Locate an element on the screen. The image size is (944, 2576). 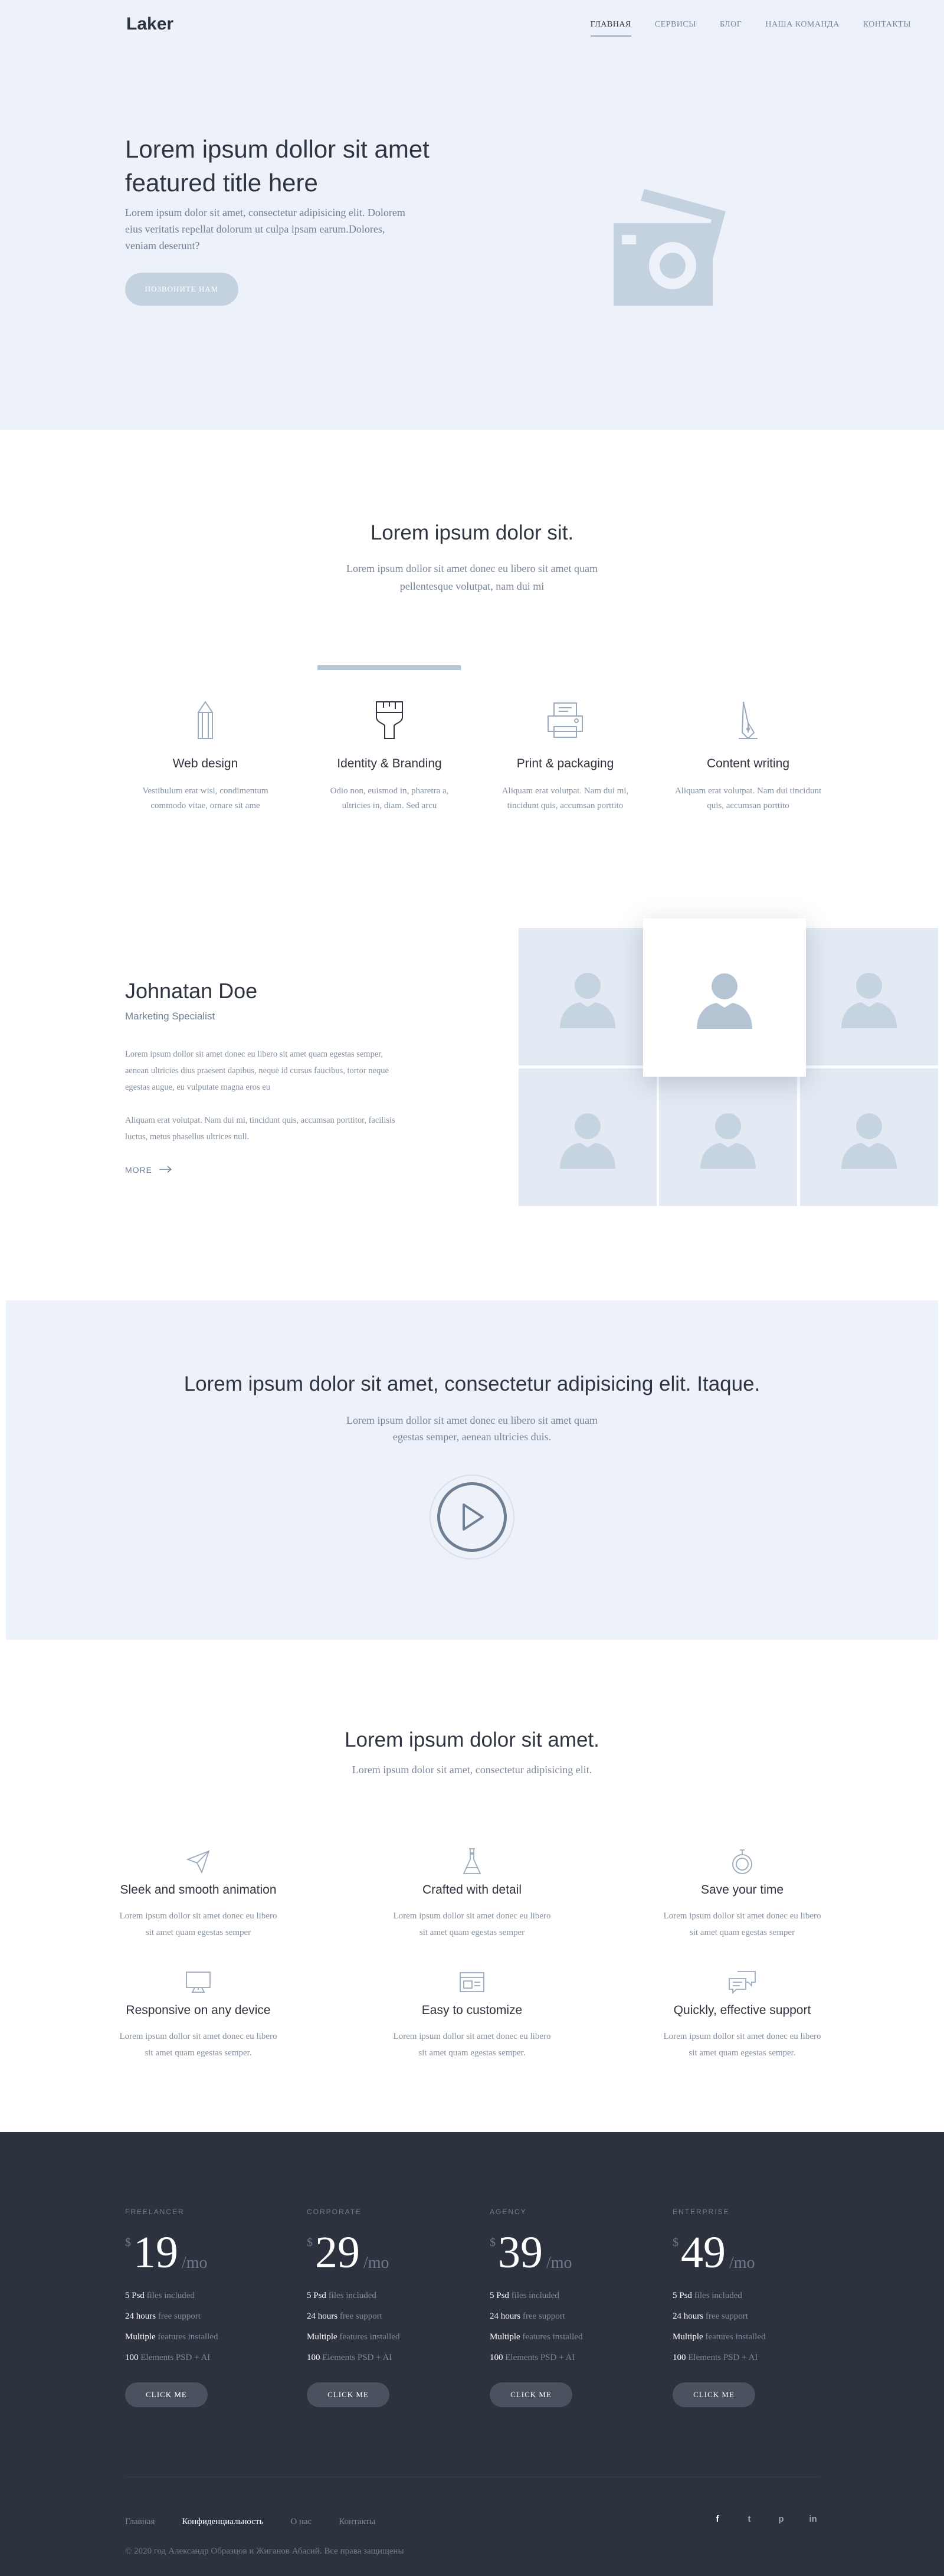
services-title: Lorem ipsum dolor sit. is located at coordinates (472, 532).